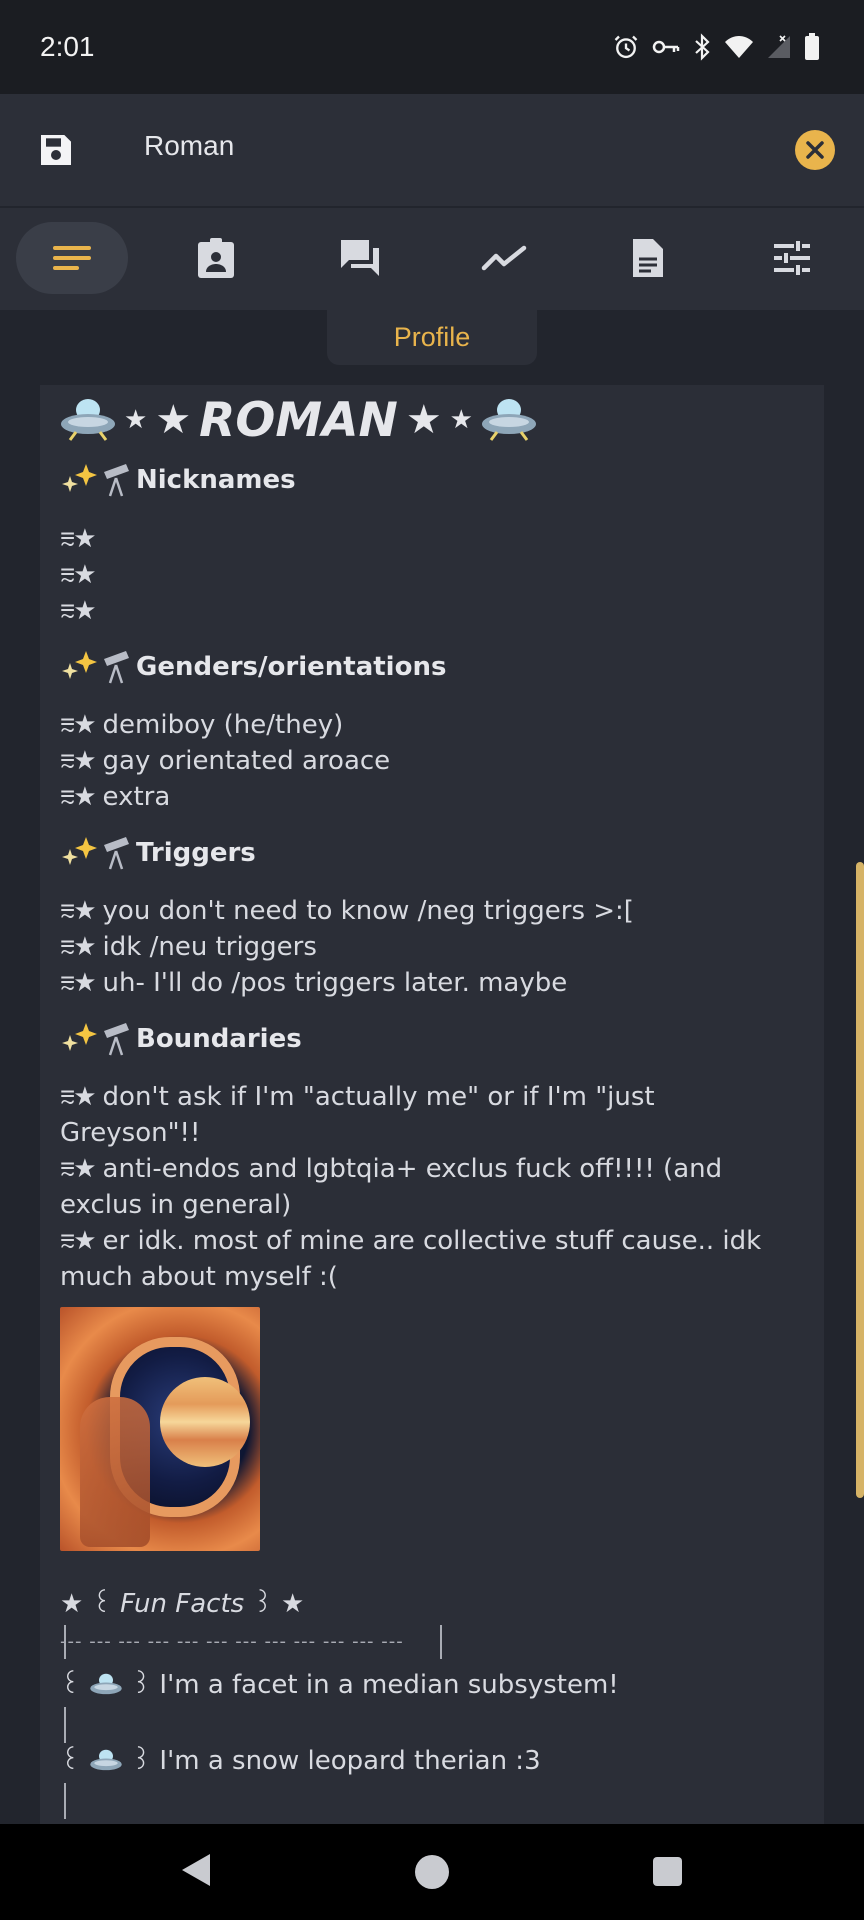  Describe the element at coordinates (702, 47) in the screenshot. I see `bluetooth-icon` at that location.